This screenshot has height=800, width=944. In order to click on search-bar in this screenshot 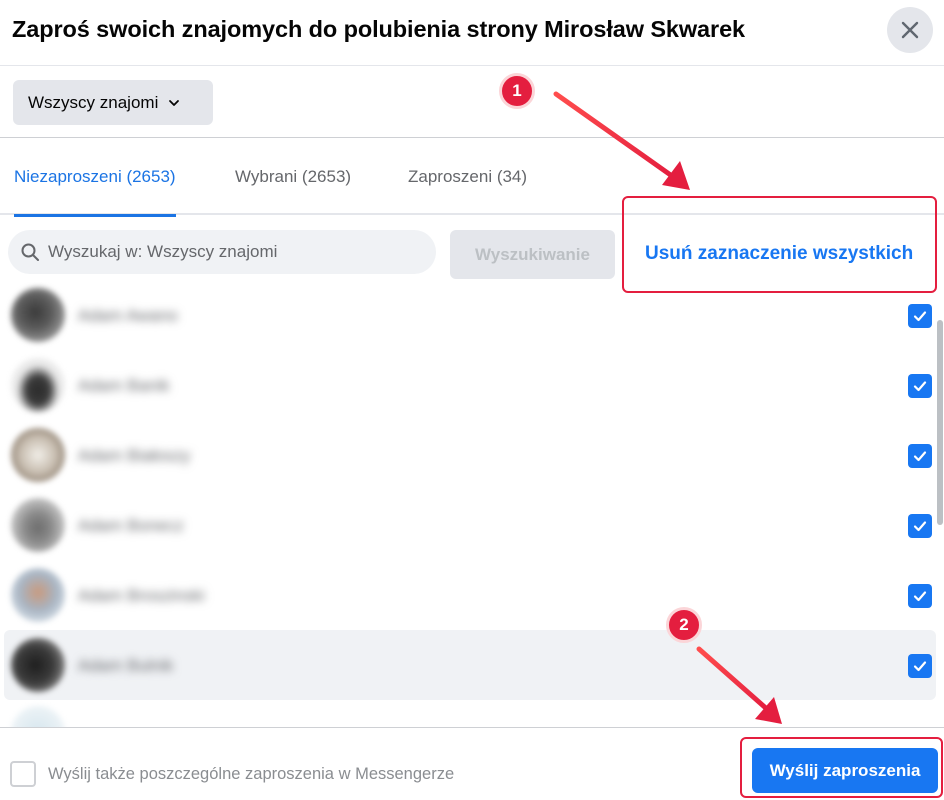, I will do `click(222, 252)`.